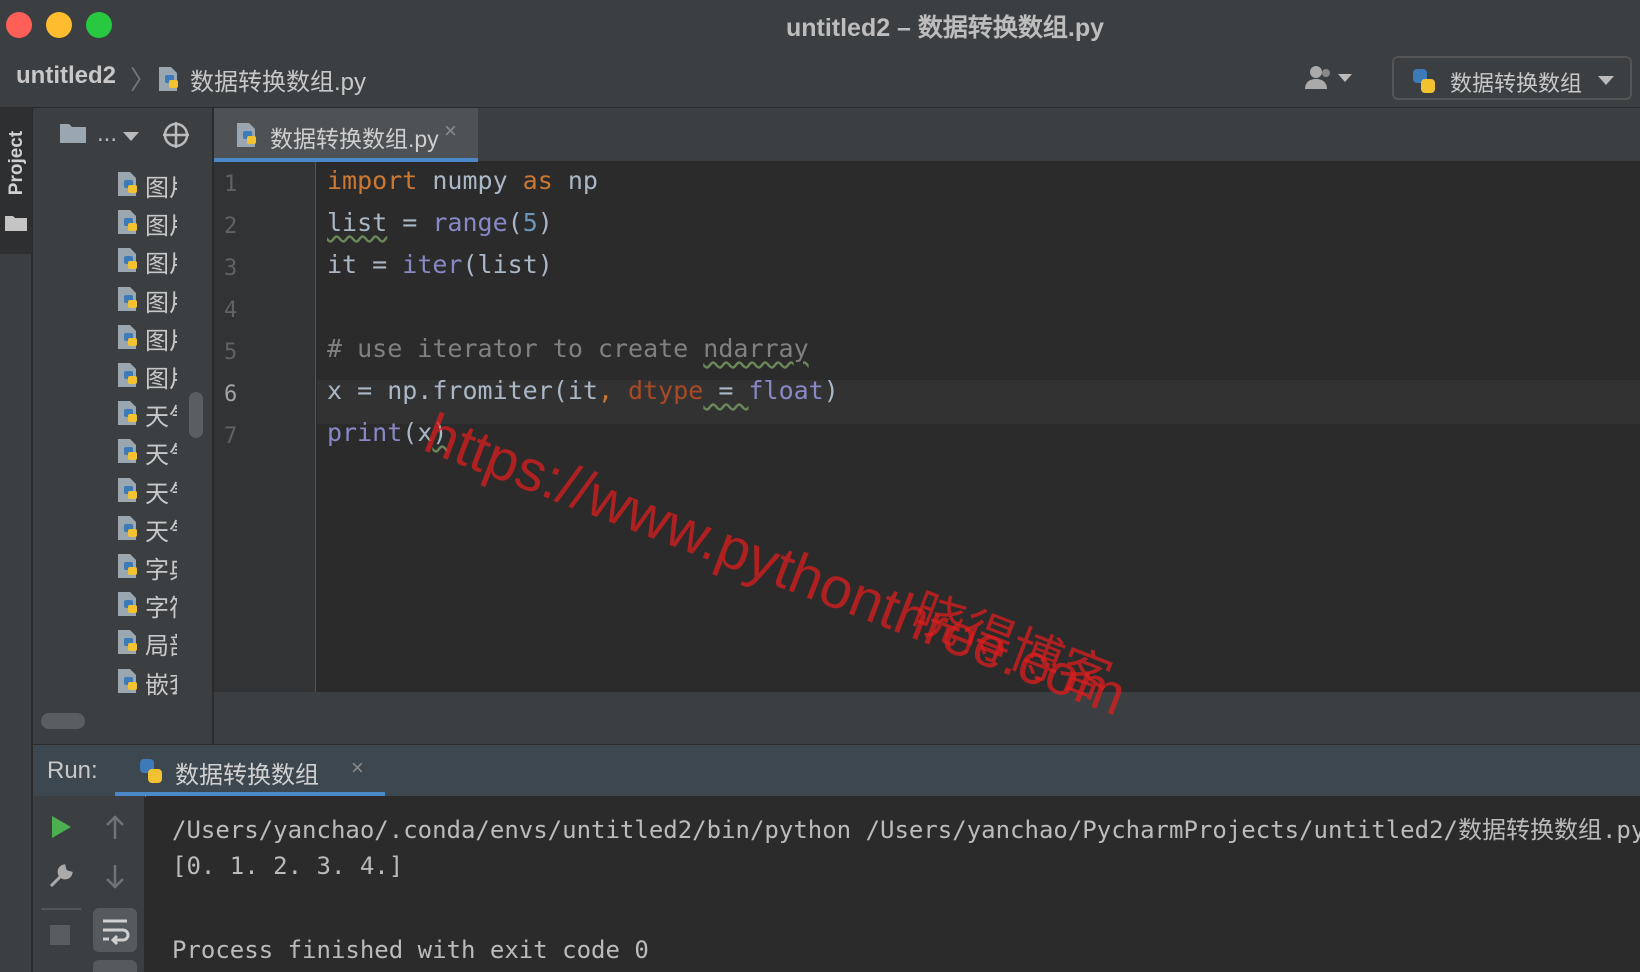  I want to click on project-tool-tab: Project, so click(16, 181).